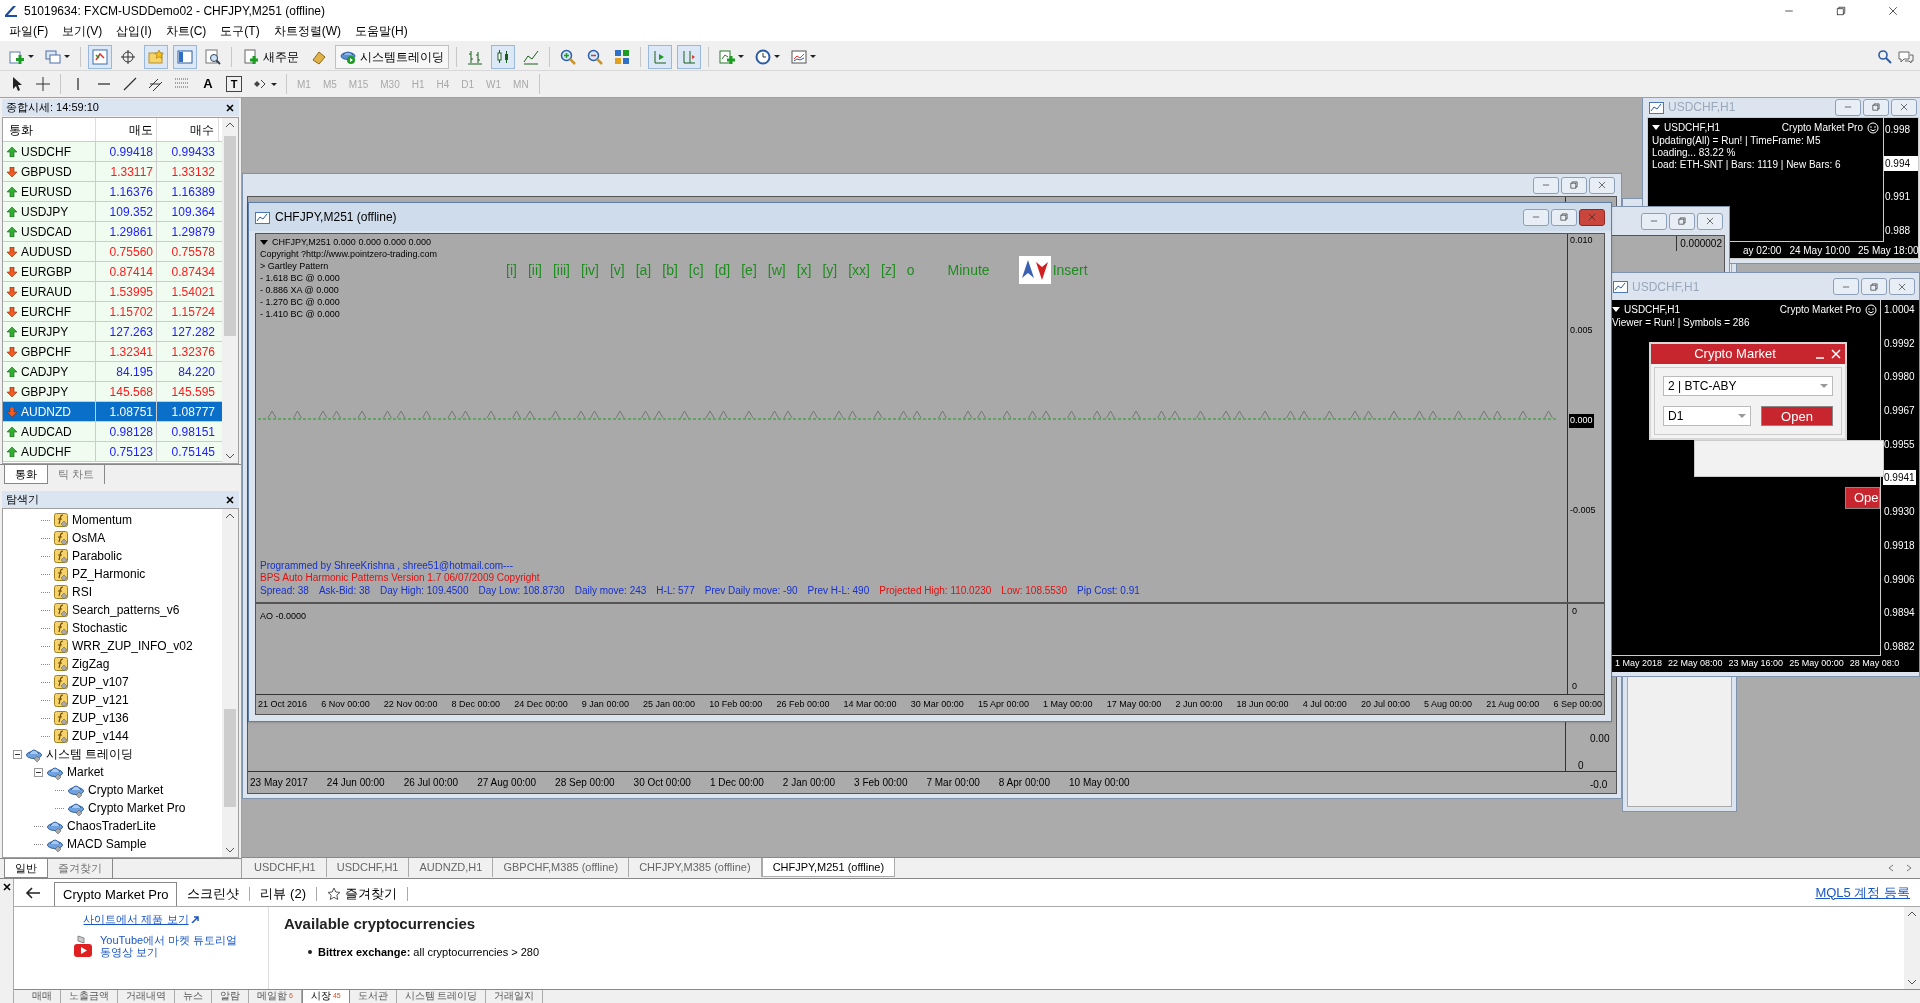  Describe the element at coordinates (283, 894) in the screenshot. I see `terminal-tab: 리뷰 (2)` at that location.